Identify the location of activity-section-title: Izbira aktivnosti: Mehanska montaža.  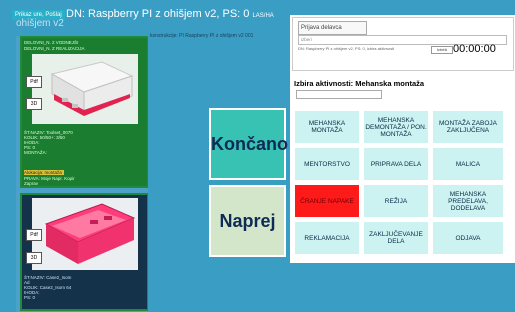
(359, 83).